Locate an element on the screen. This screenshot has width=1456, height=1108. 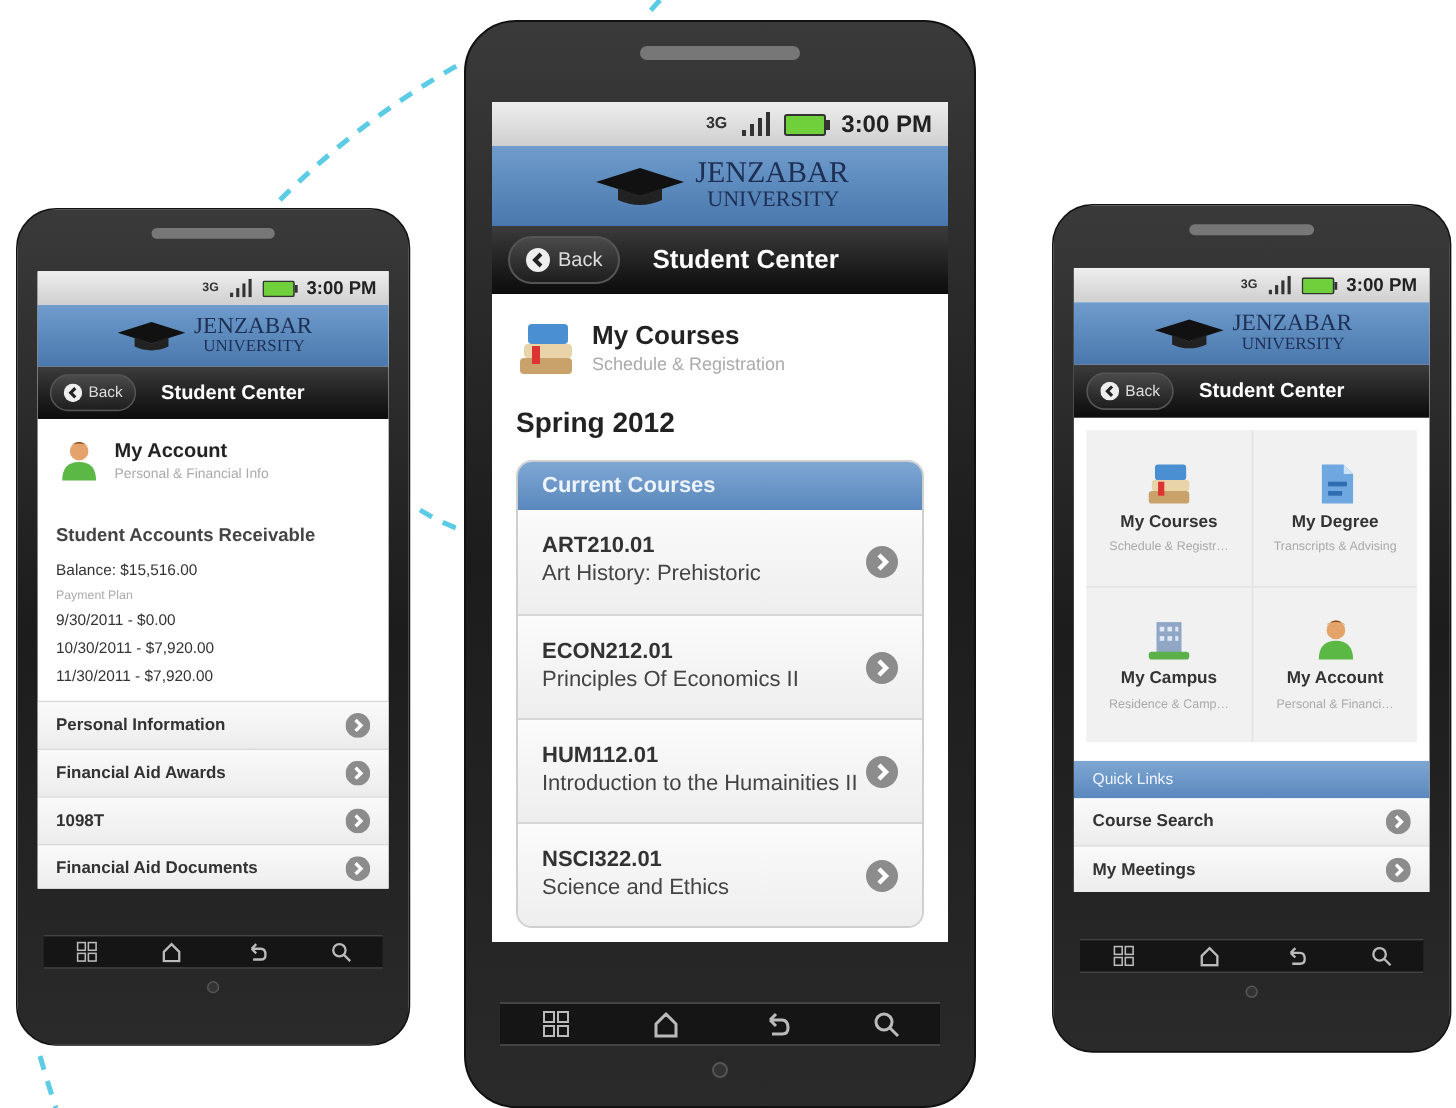
panel-header: Current Courses is located at coordinates (720, 486).